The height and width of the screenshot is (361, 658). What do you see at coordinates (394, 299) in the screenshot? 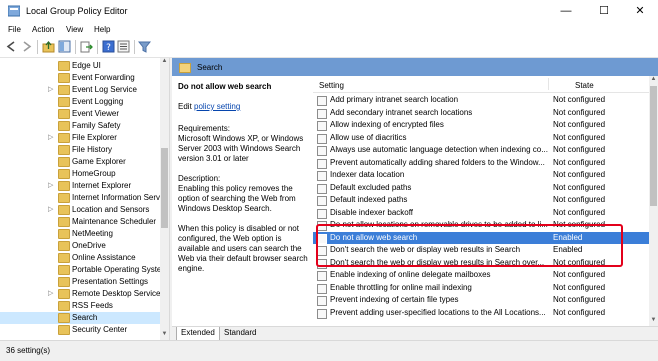
I see `setting-name: Prevent indexing of certain file types` at bounding box center [394, 299].